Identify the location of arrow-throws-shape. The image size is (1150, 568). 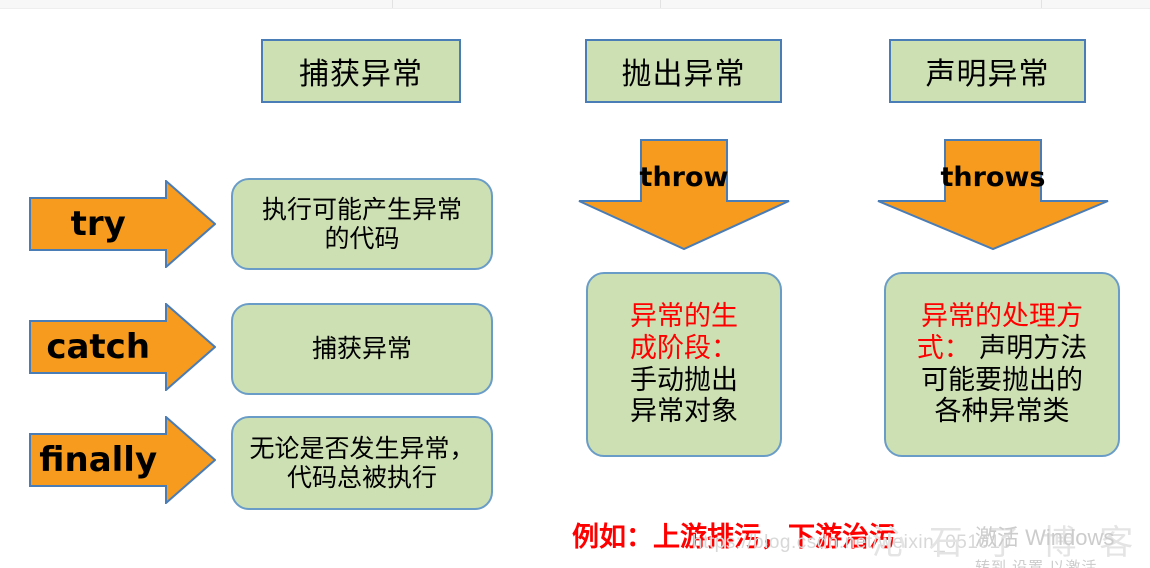
(993, 195).